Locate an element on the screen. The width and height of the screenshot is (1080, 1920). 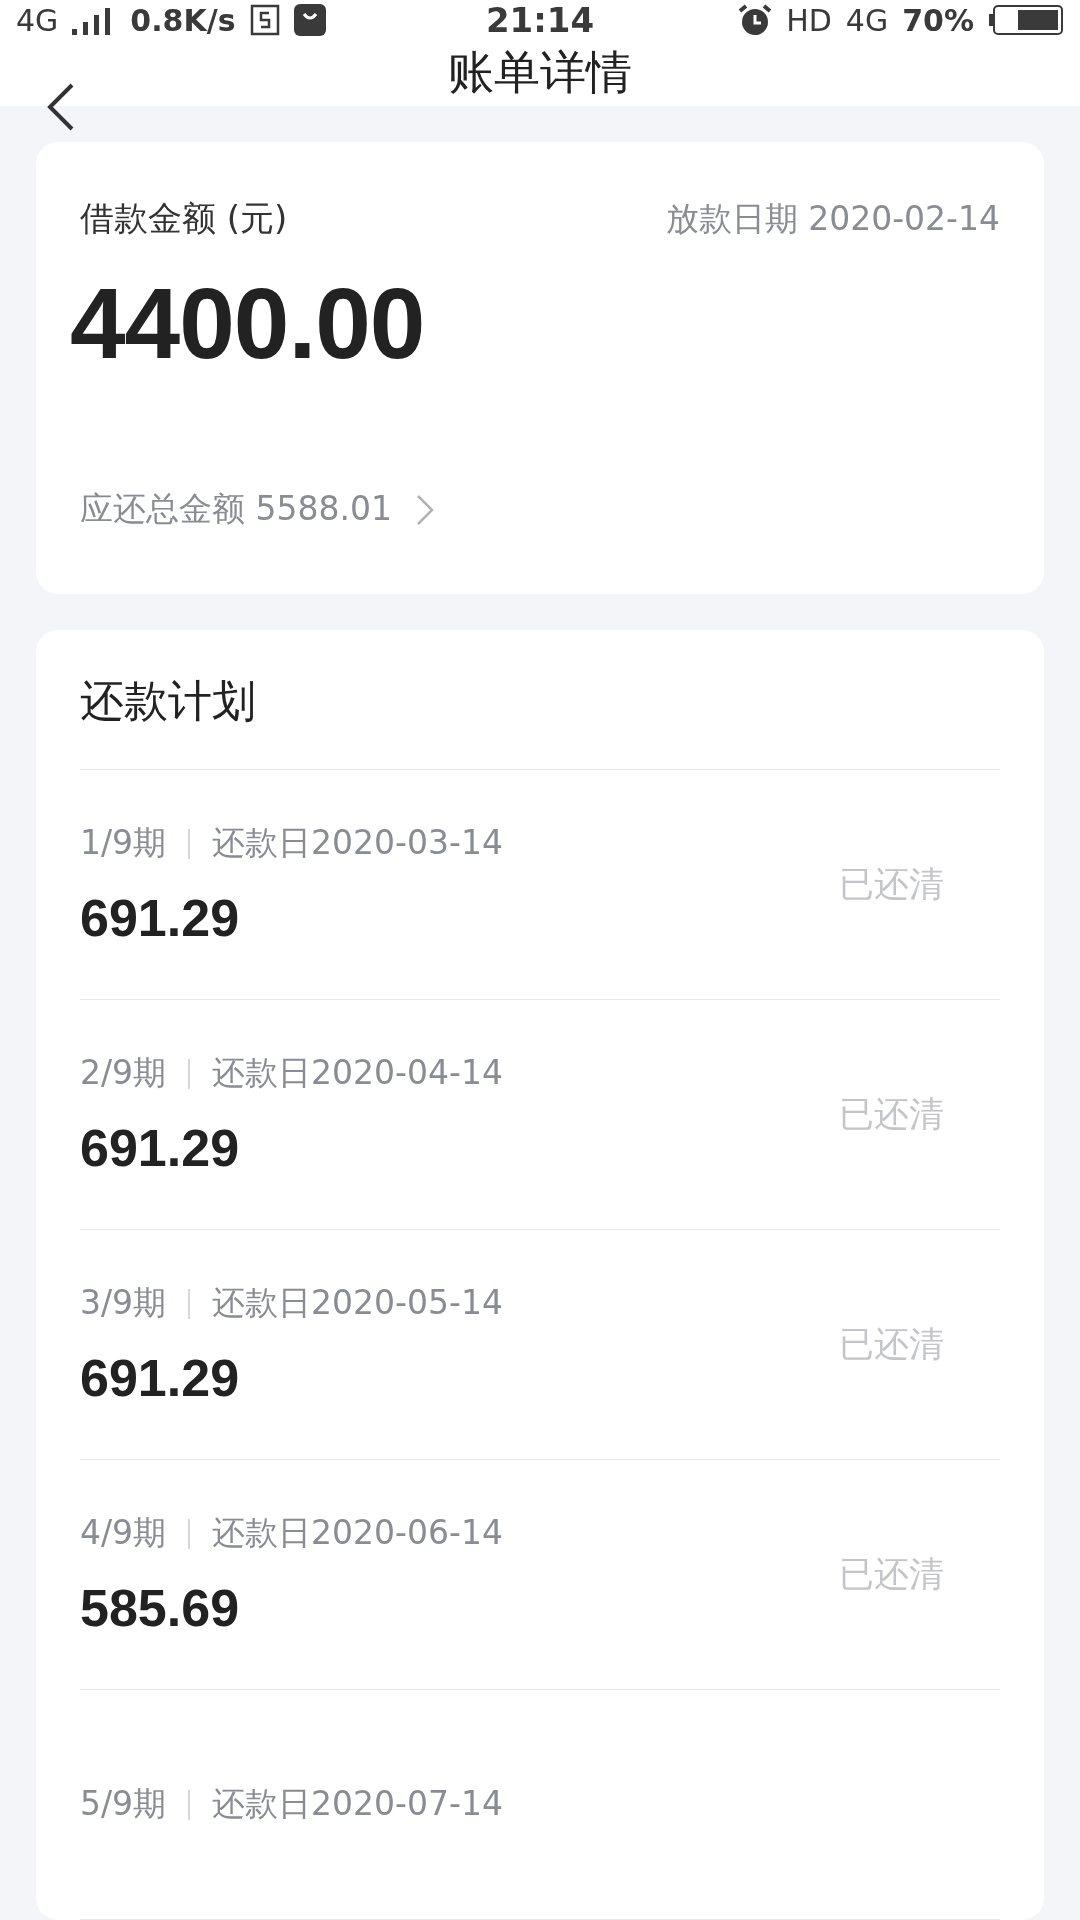
page-title: 账单详情 is located at coordinates (540, 72).